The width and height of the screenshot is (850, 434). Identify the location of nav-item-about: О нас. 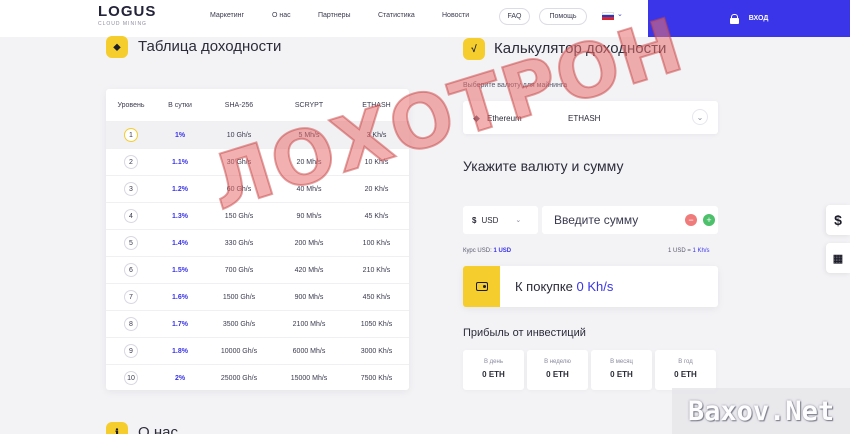
(281, 15).